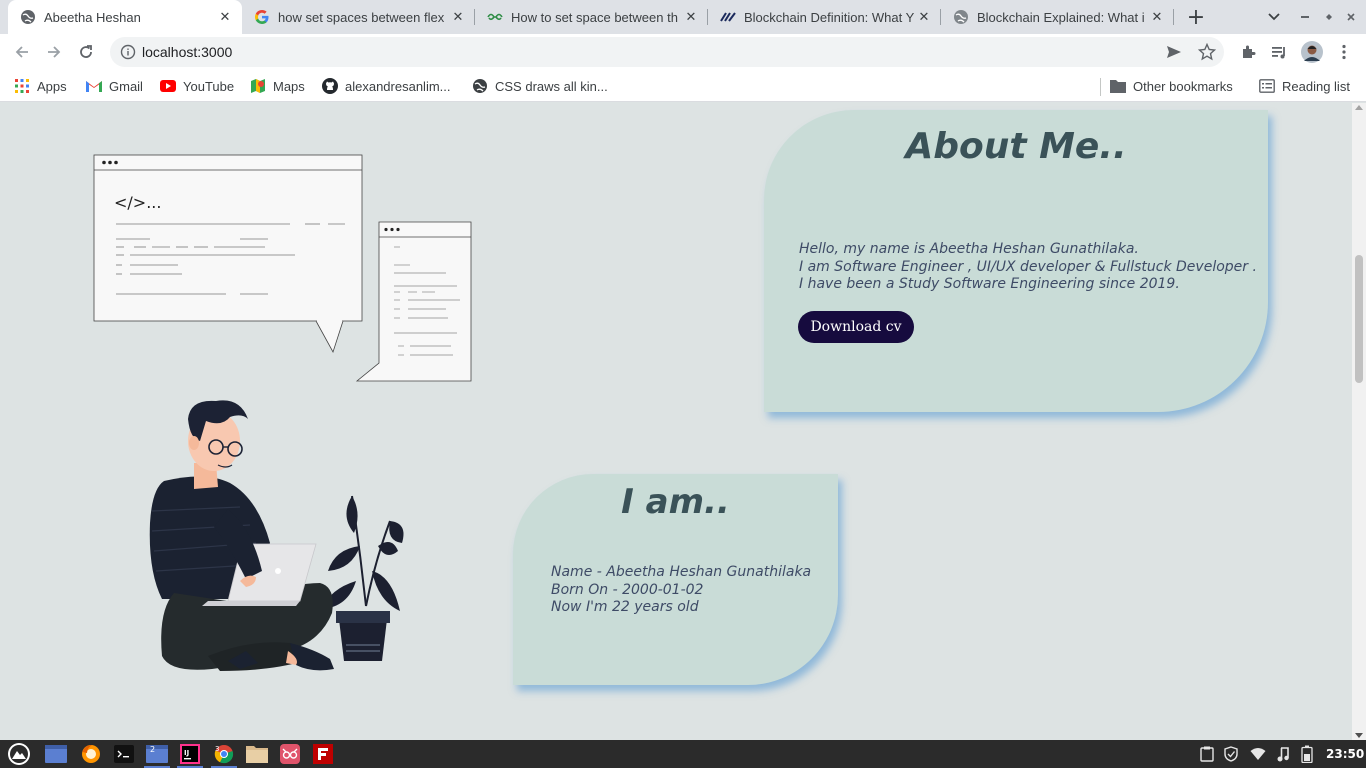  I want to click on bookmark-label: Maps, so click(289, 86).